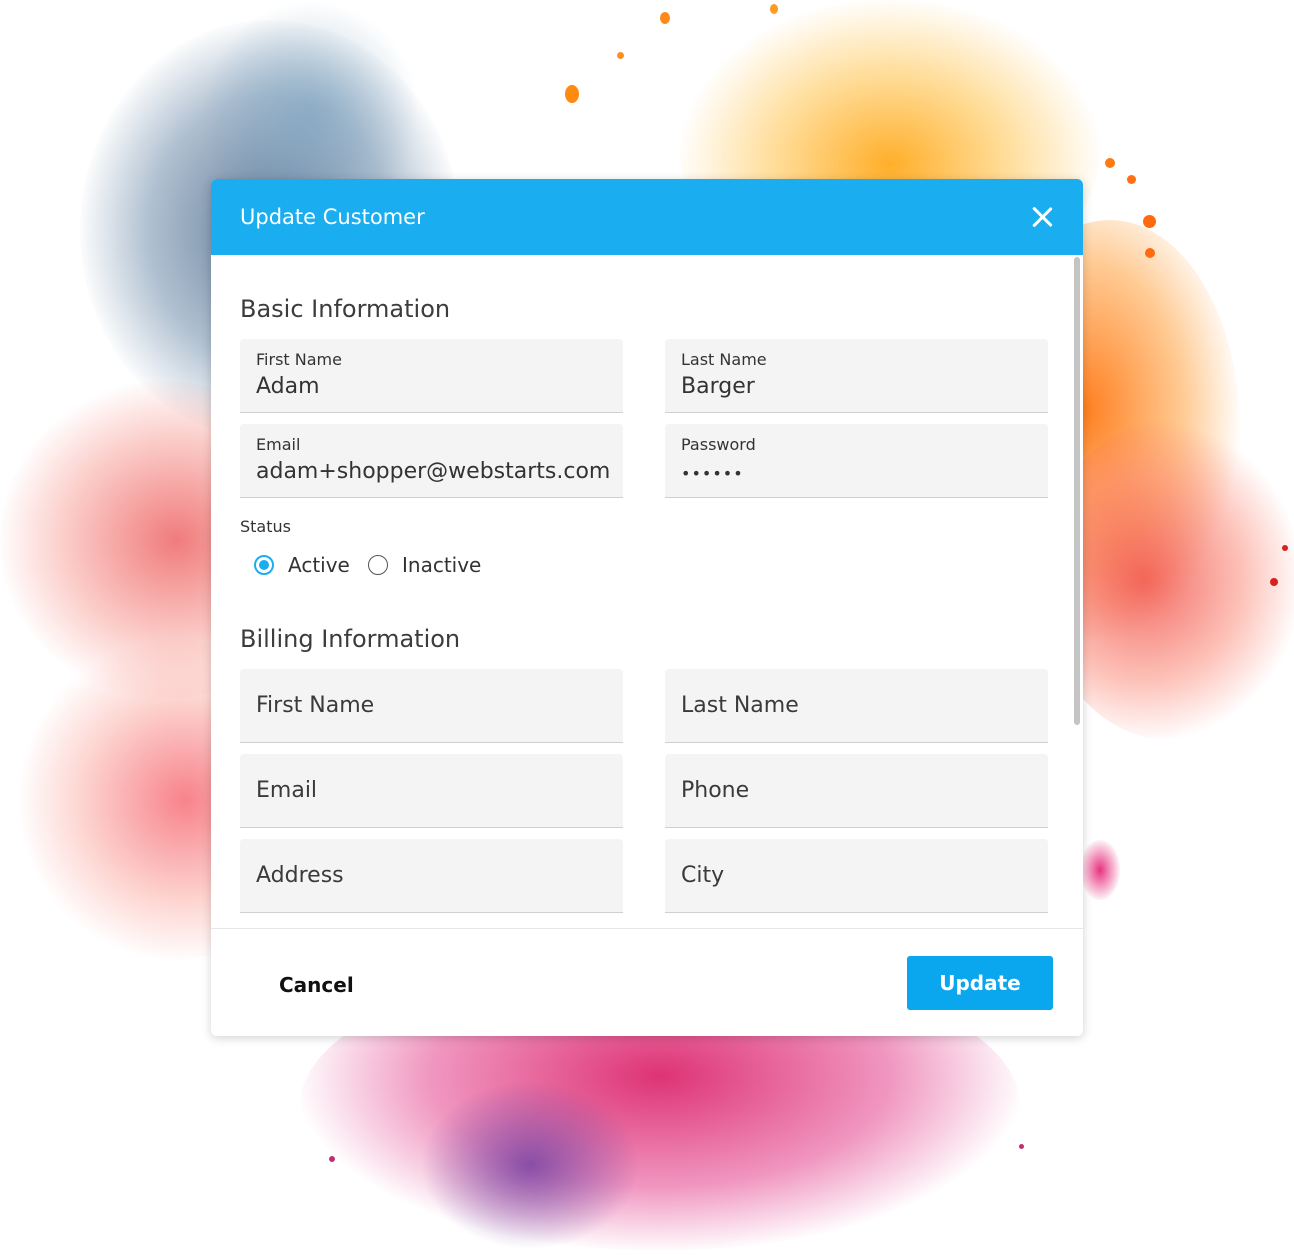  What do you see at coordinates (856, 876) in the screenshot?
I see `billing-city-field: City` at bounding box center [856, 876].